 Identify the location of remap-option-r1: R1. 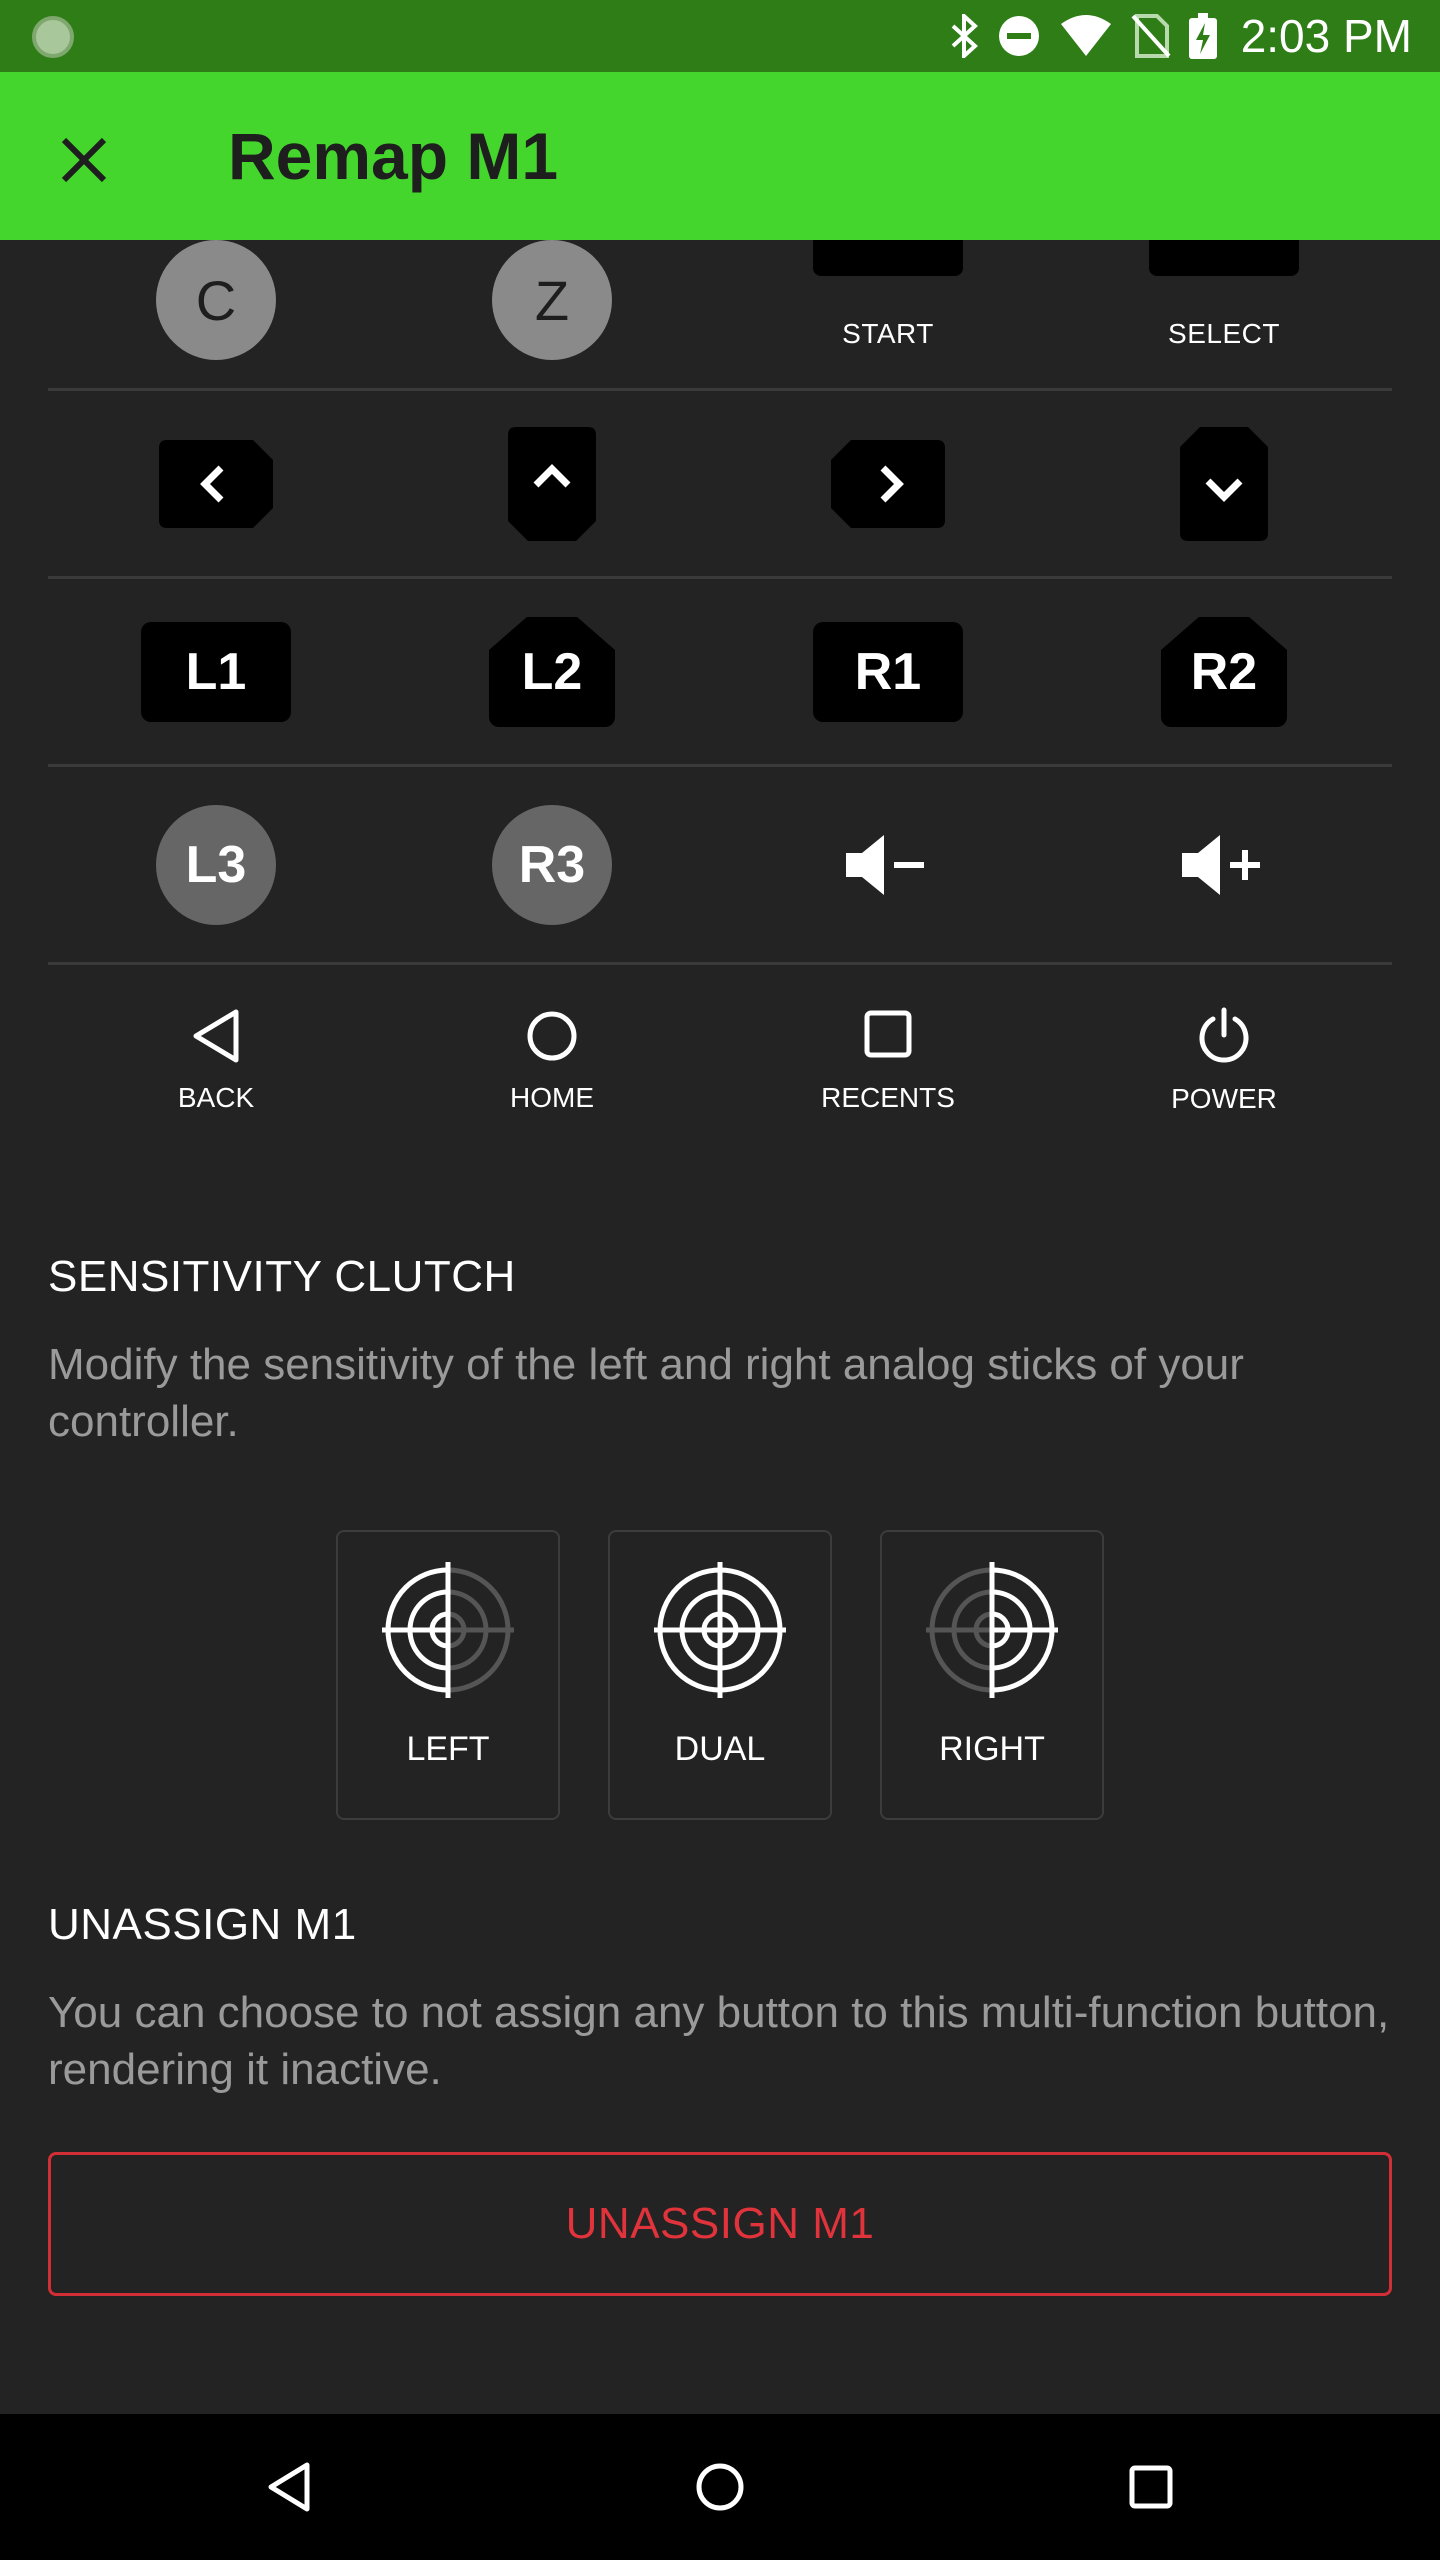
(888, 672).